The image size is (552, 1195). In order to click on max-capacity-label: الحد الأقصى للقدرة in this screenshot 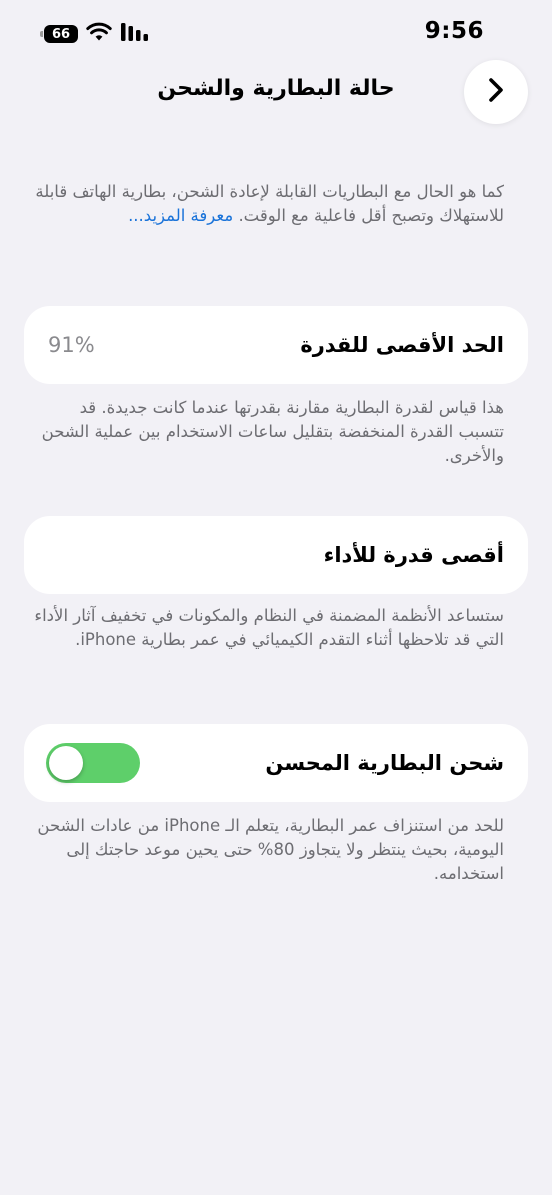, I will do `click(402, 345)`.